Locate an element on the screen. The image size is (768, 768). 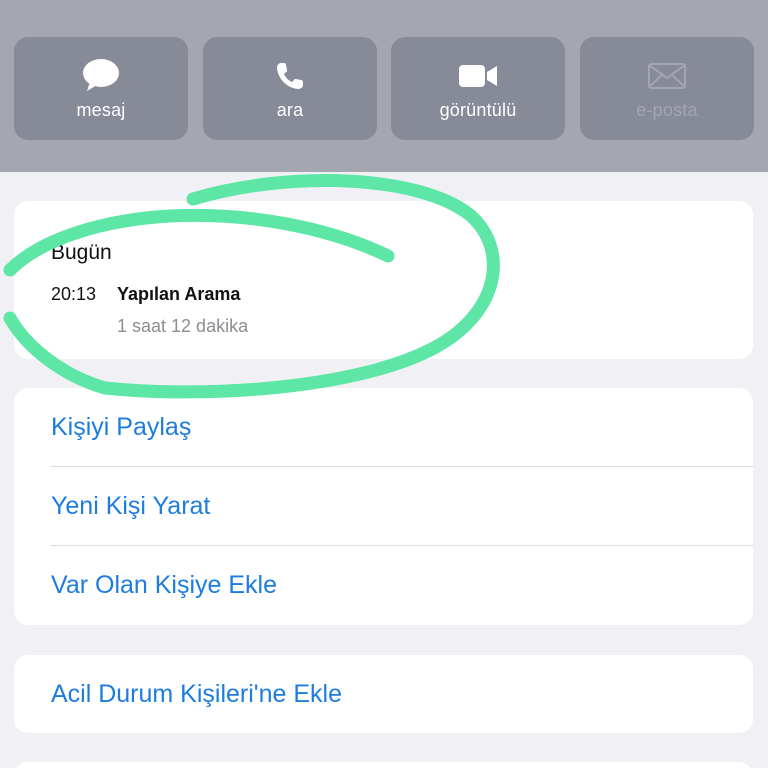
emergency-card: Acil Durum Kişileri'ne Ekle is located at coordinates (383, 694).